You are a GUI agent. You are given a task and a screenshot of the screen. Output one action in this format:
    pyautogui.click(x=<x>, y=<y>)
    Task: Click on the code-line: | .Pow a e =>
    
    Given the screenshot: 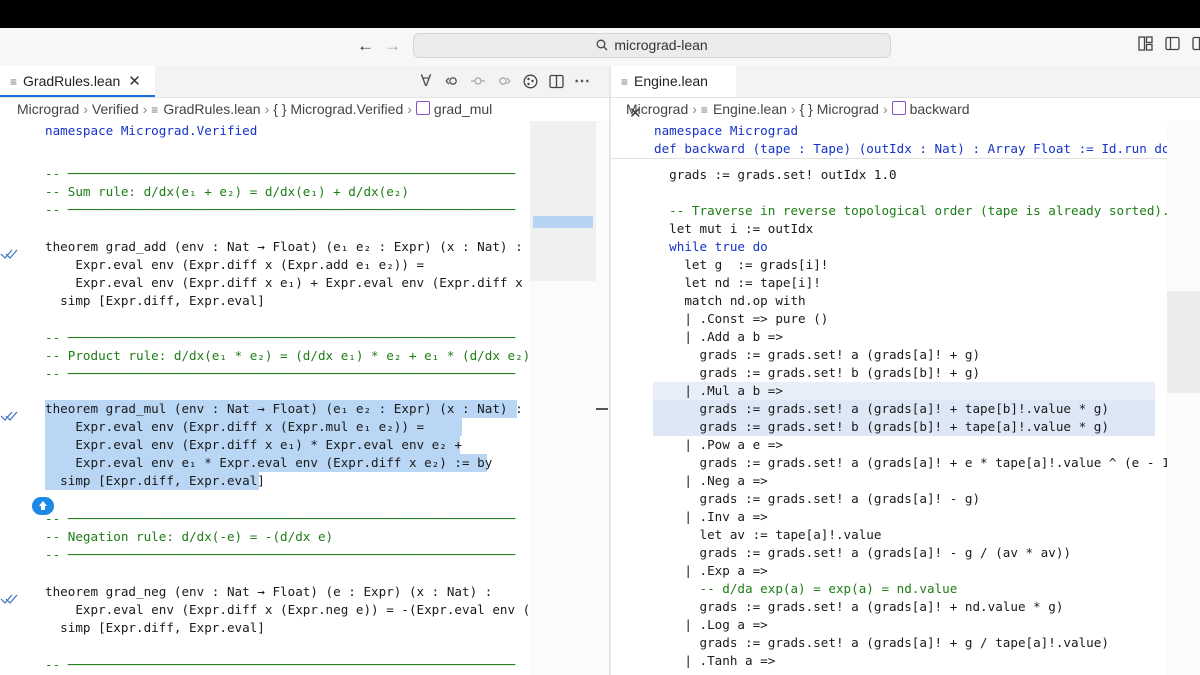 What is the action you would take?
    pyautogui.click(x=718, y=444)
    